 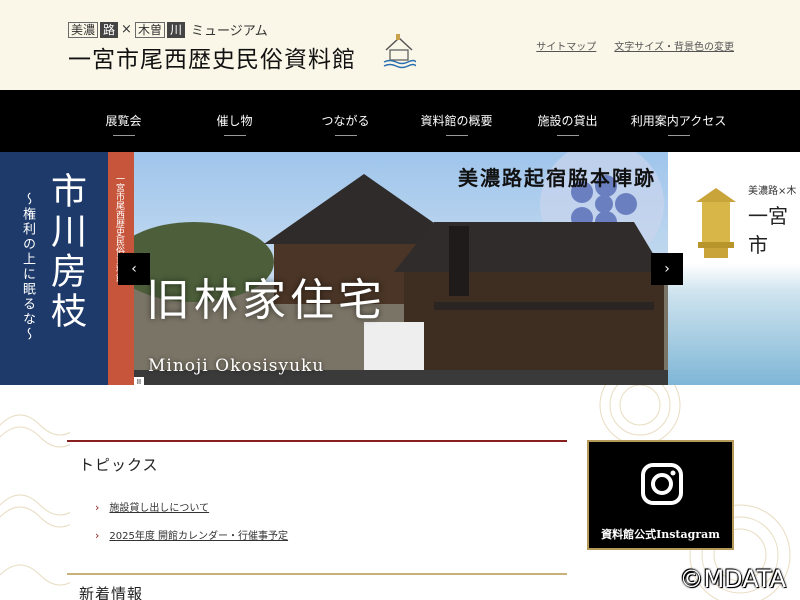 I want to click on logo-box-mino: 美濃, so click(x=83, y=29).